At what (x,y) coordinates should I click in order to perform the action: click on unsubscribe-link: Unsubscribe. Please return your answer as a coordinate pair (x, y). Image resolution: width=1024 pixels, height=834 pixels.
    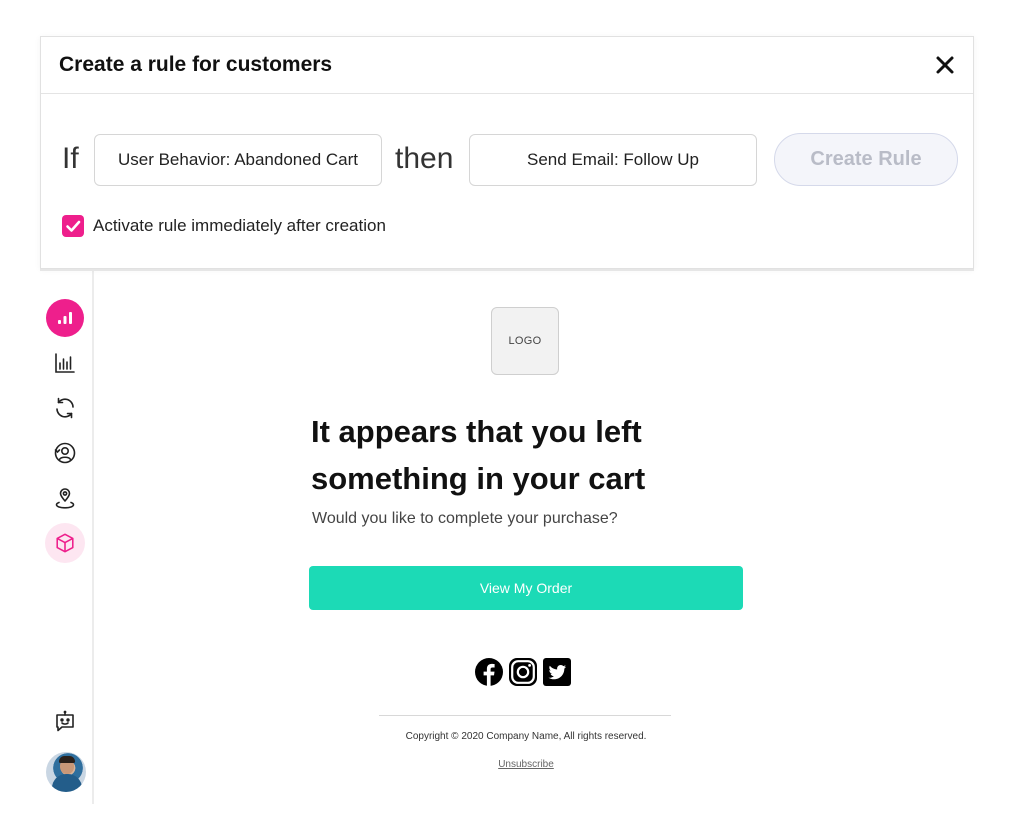
    Looking at the image, I should click on (526, 764).